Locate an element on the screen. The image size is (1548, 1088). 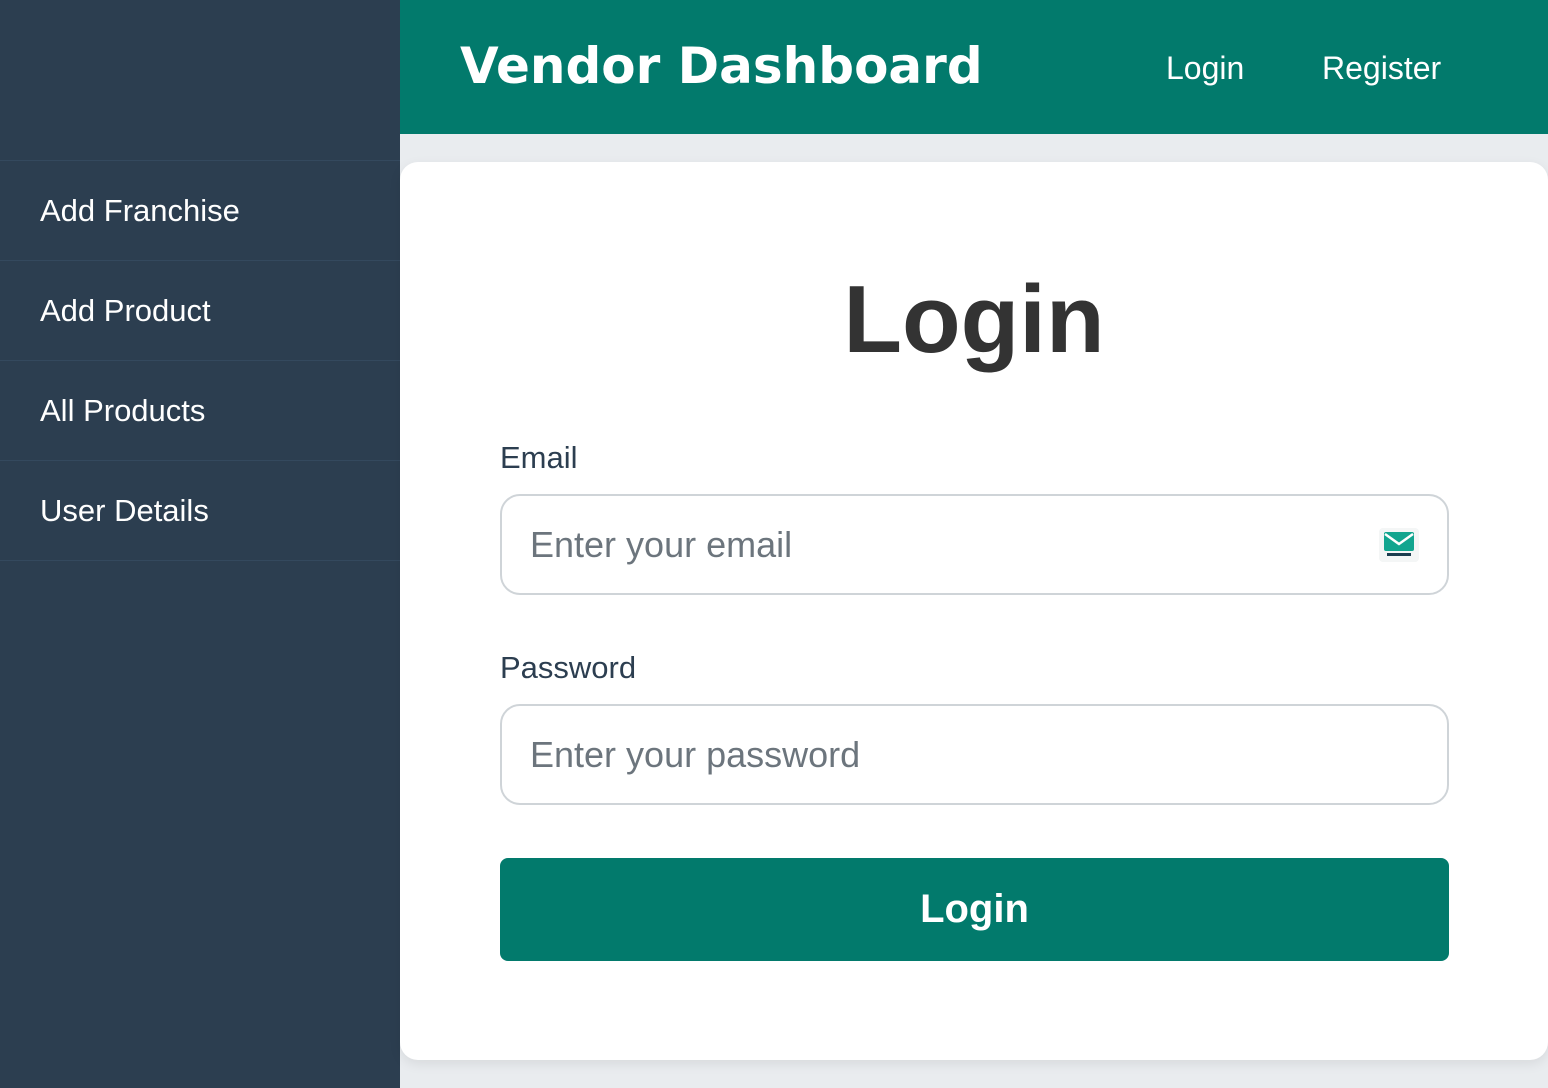
sidebar-item-add-product: Add Product is located at coordinates (200, 311).